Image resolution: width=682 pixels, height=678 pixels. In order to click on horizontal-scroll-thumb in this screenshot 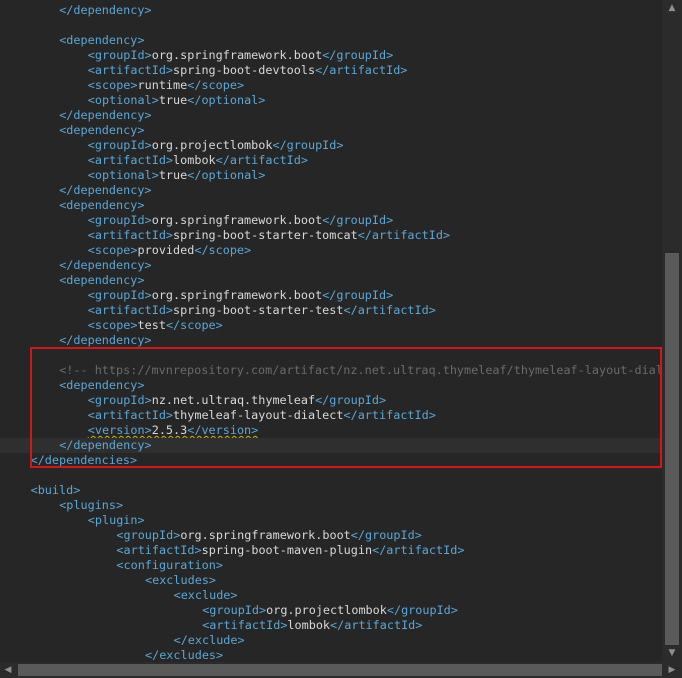, I will do `click(340, 670)`.